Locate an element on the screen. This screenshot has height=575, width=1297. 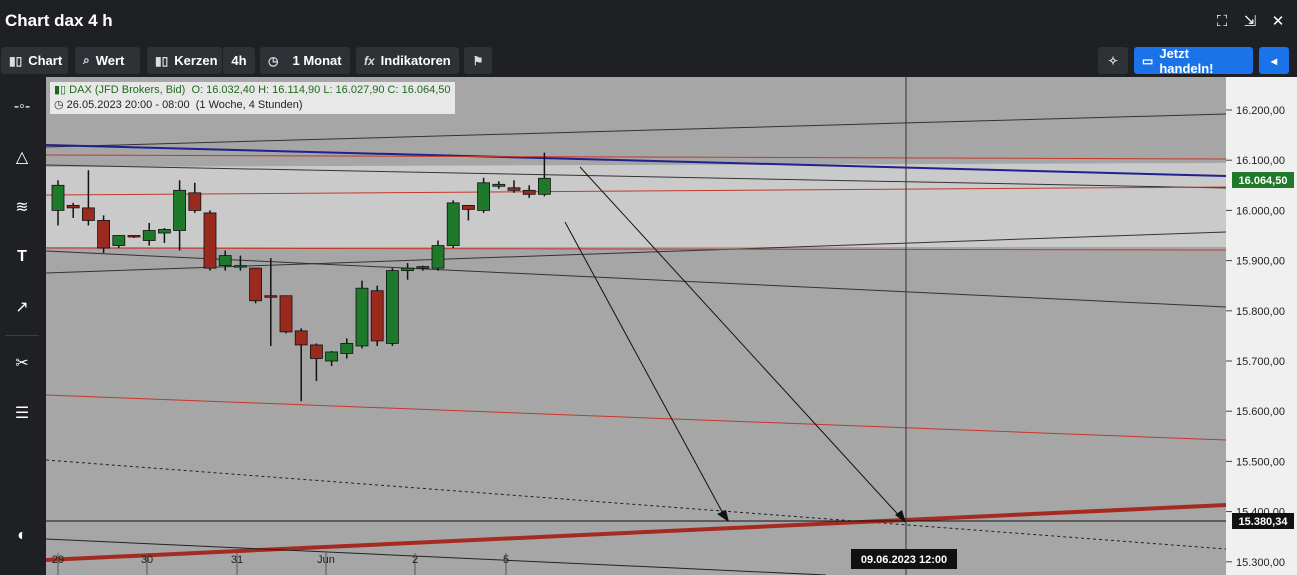
legend-range: 26.05.2023 20:00 - 08:00 is located at coordinates (128, 105).